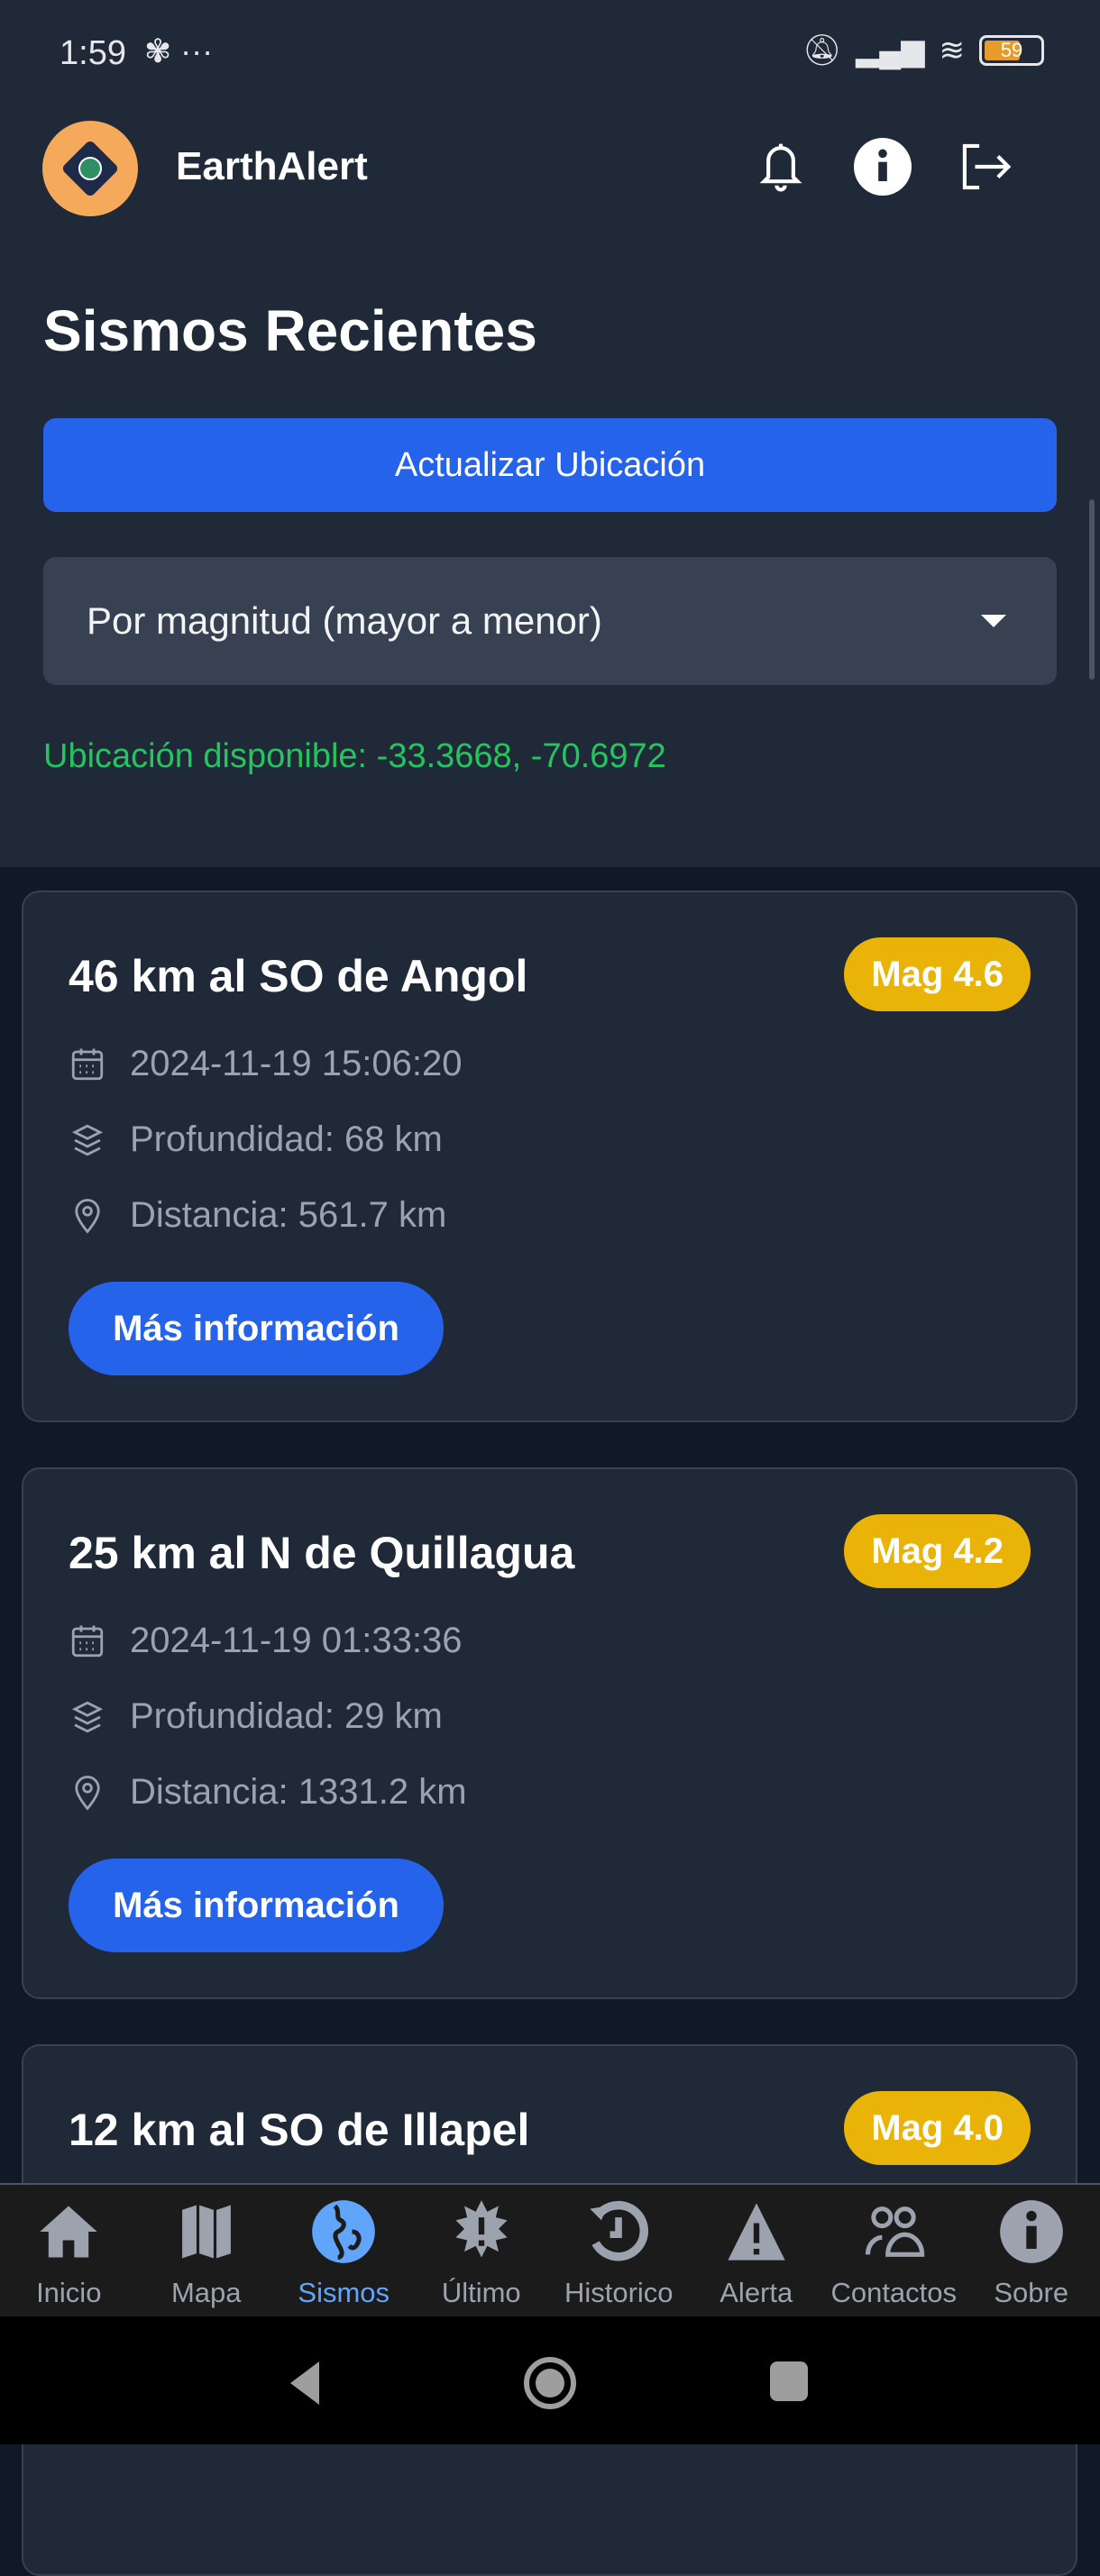 This screenshot has width=1100, height=2576. What do you see at coordinates (756, 2293) in the screenshot?
I see `nav-item-label: Alerta` at bounding box center [756, 2293].